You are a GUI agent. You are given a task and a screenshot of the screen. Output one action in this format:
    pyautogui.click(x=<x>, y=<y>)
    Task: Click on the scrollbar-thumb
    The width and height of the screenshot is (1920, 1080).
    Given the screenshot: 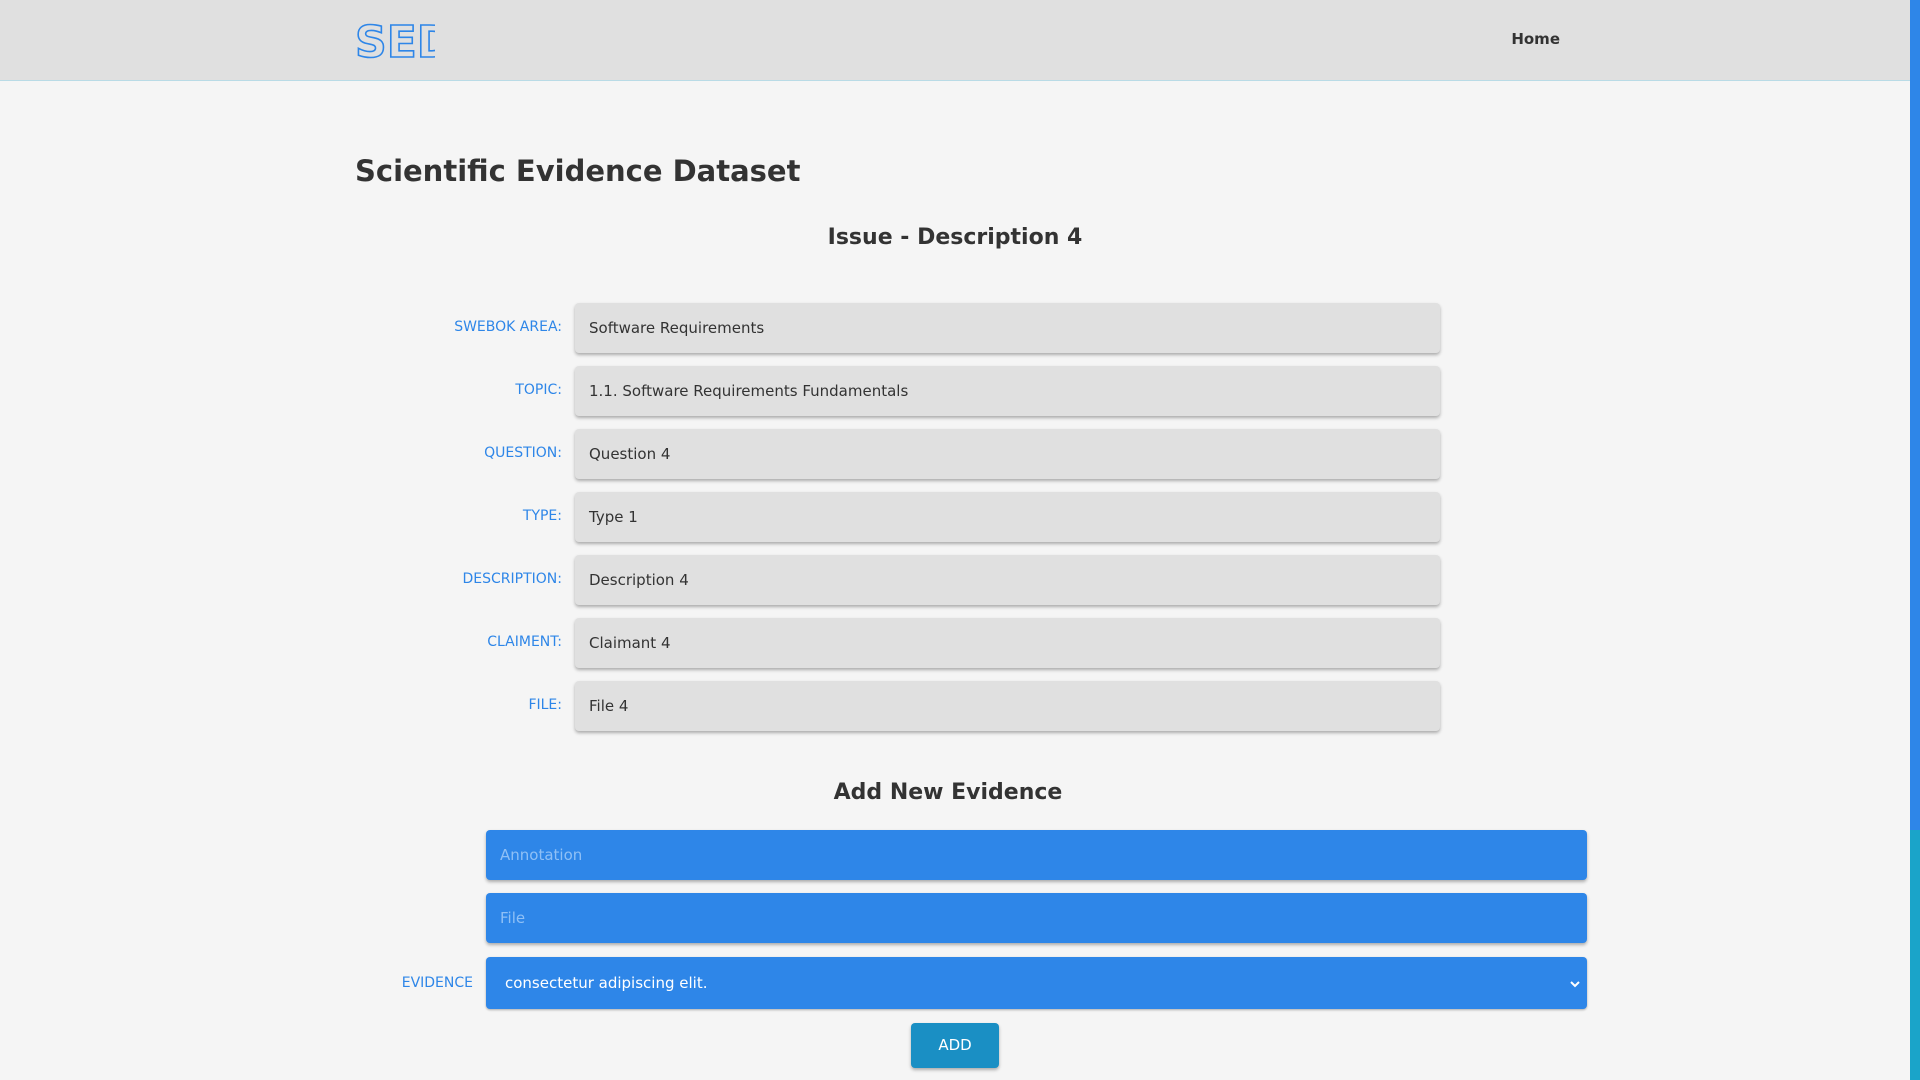 What is the action you would take?
    pyautogui.click(x=1915, y=955)
    